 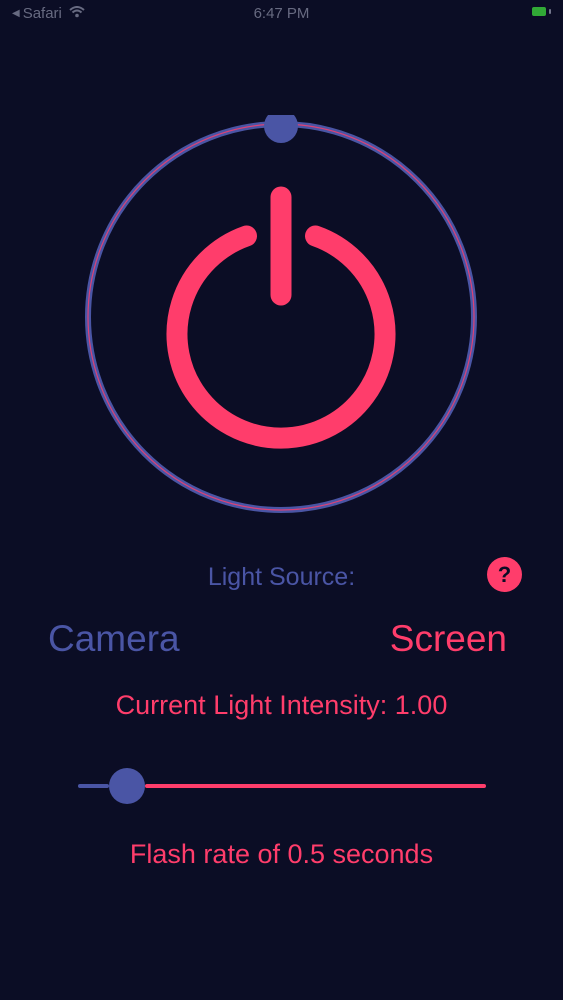 I want to click on light-source-camera-option: Camera, so click(x=114, y=639).